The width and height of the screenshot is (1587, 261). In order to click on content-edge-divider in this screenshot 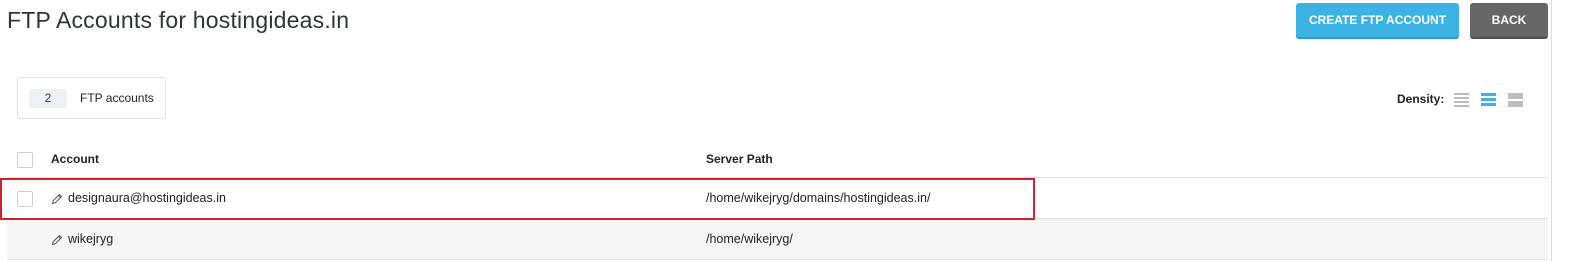, I will do `click(1551, 130)`.